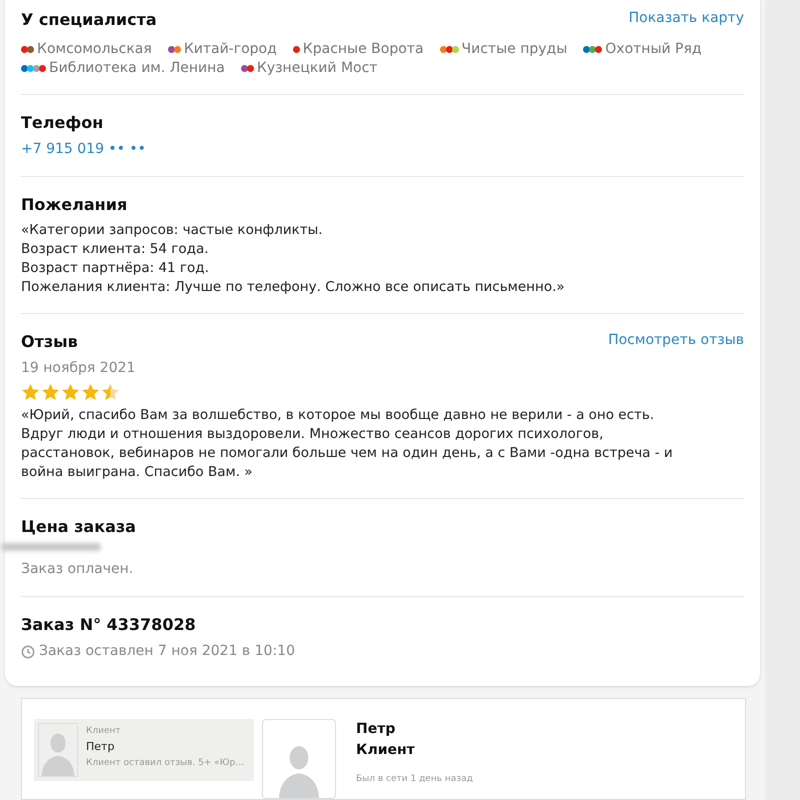  Describe the element at coordinates (414, 779) in the screenshot. I see `last-seen: Был в сети 1 день назад` at that location.